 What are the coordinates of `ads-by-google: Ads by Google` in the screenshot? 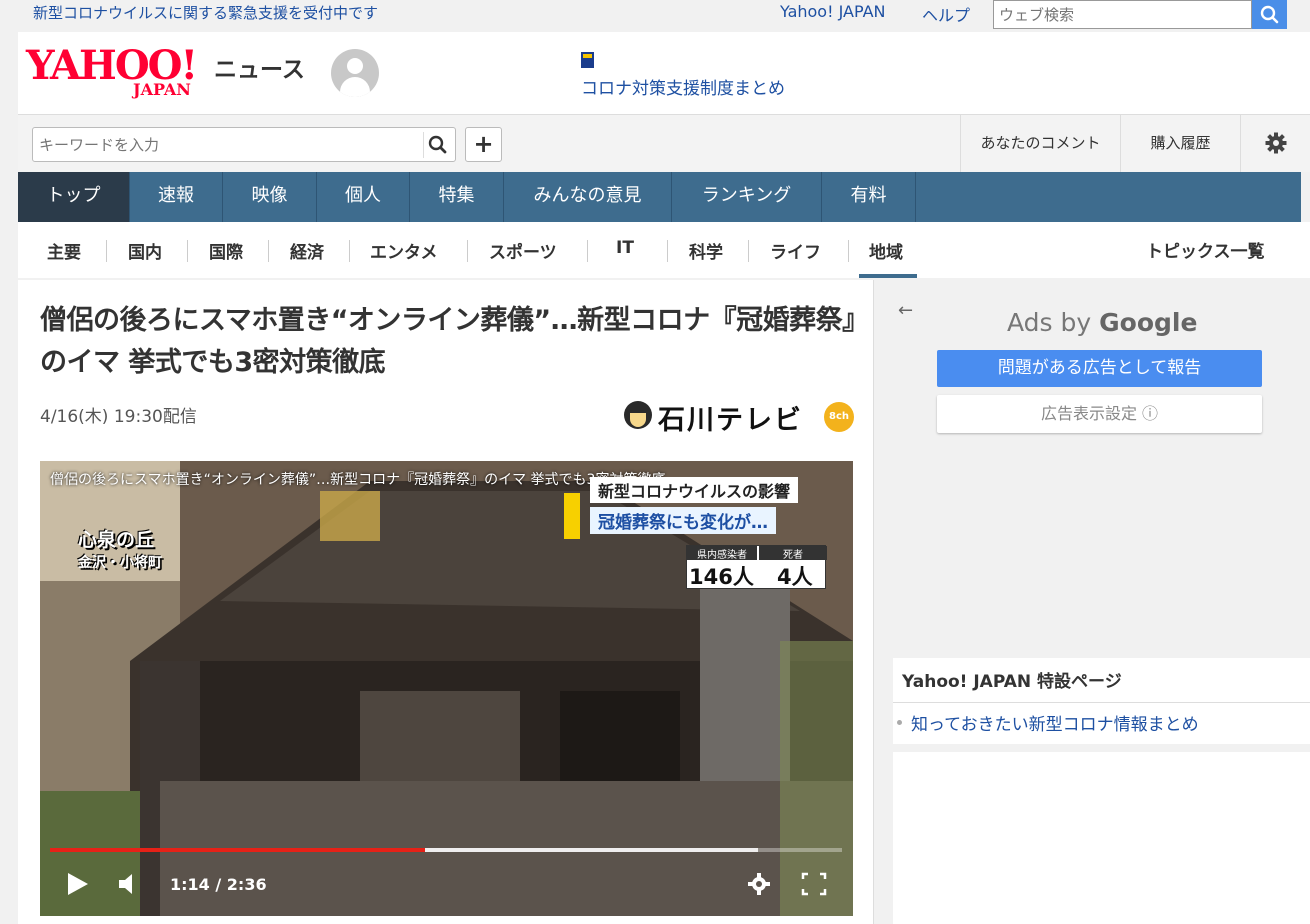 It's located at (1102, 322).